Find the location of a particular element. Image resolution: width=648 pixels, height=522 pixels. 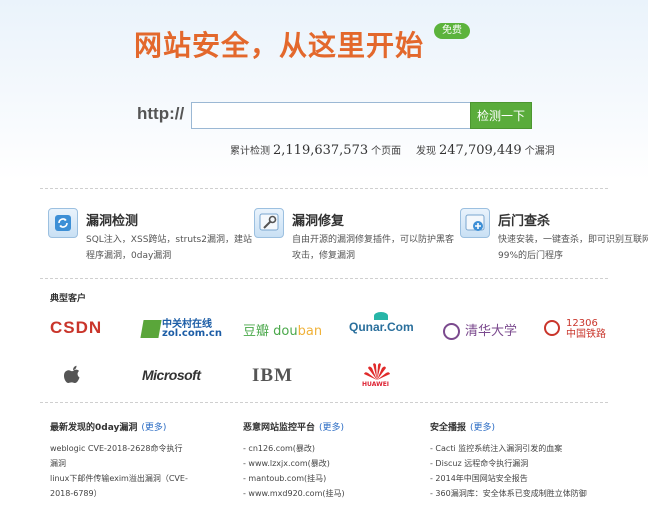

vulns-found-stat: 发现 247,709,449 个漏洞 is located at coordinates (485, 150).